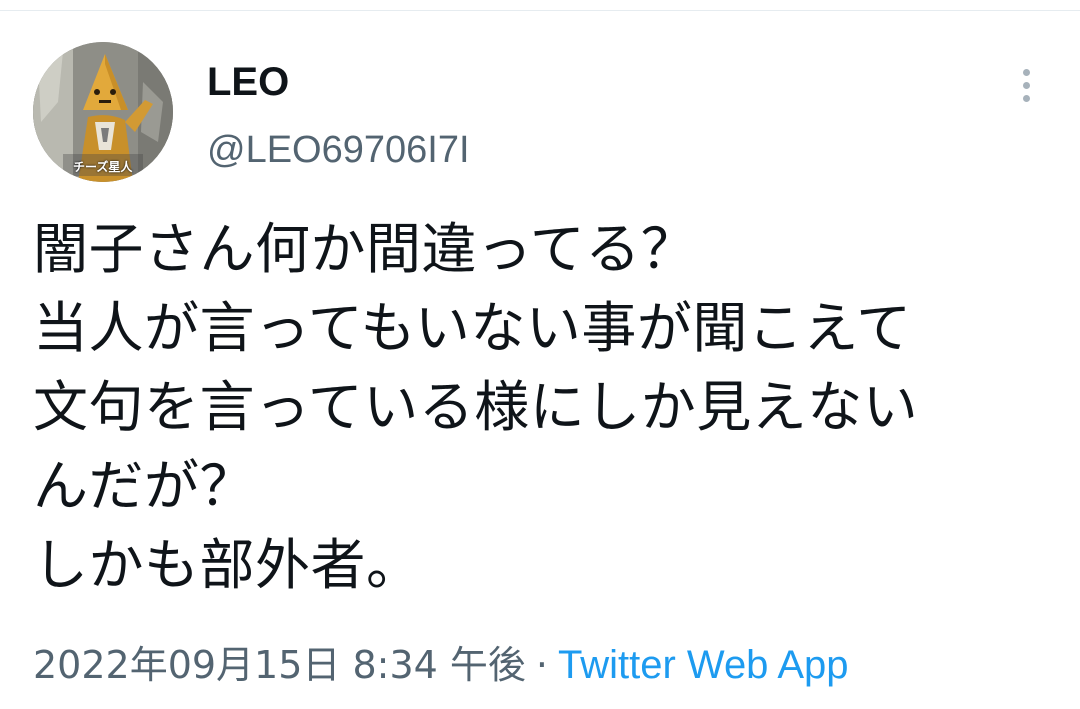  I want to click on more-vertical-icon, so click(1026, 72).